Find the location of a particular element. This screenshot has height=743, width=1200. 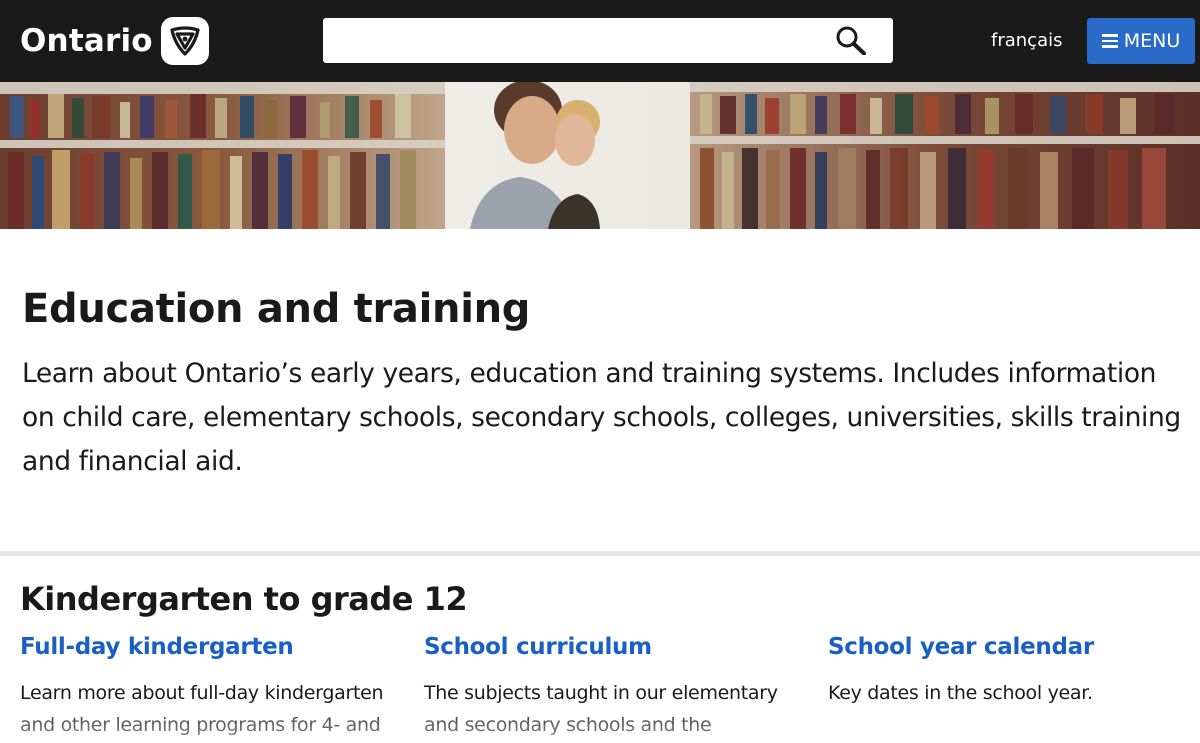

section-divider is located at coordinates (600, 553).